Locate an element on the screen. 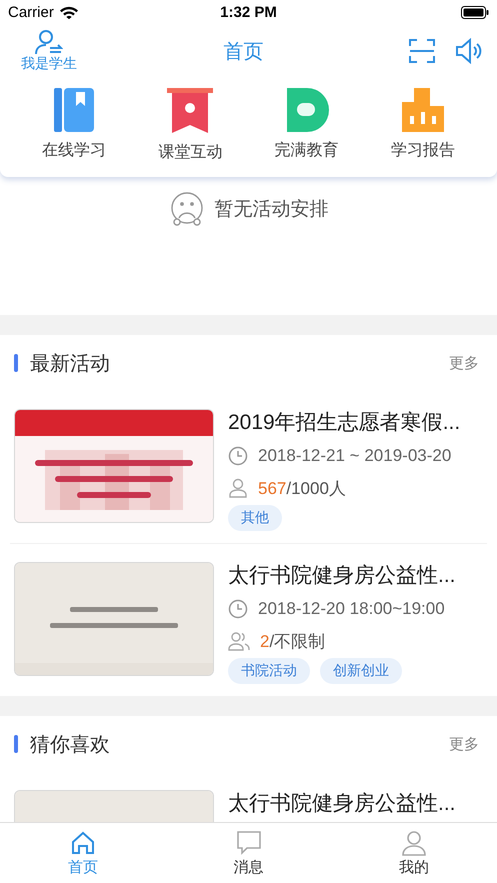  category-tag: 书院活动 is located at coordinates (269, 671).